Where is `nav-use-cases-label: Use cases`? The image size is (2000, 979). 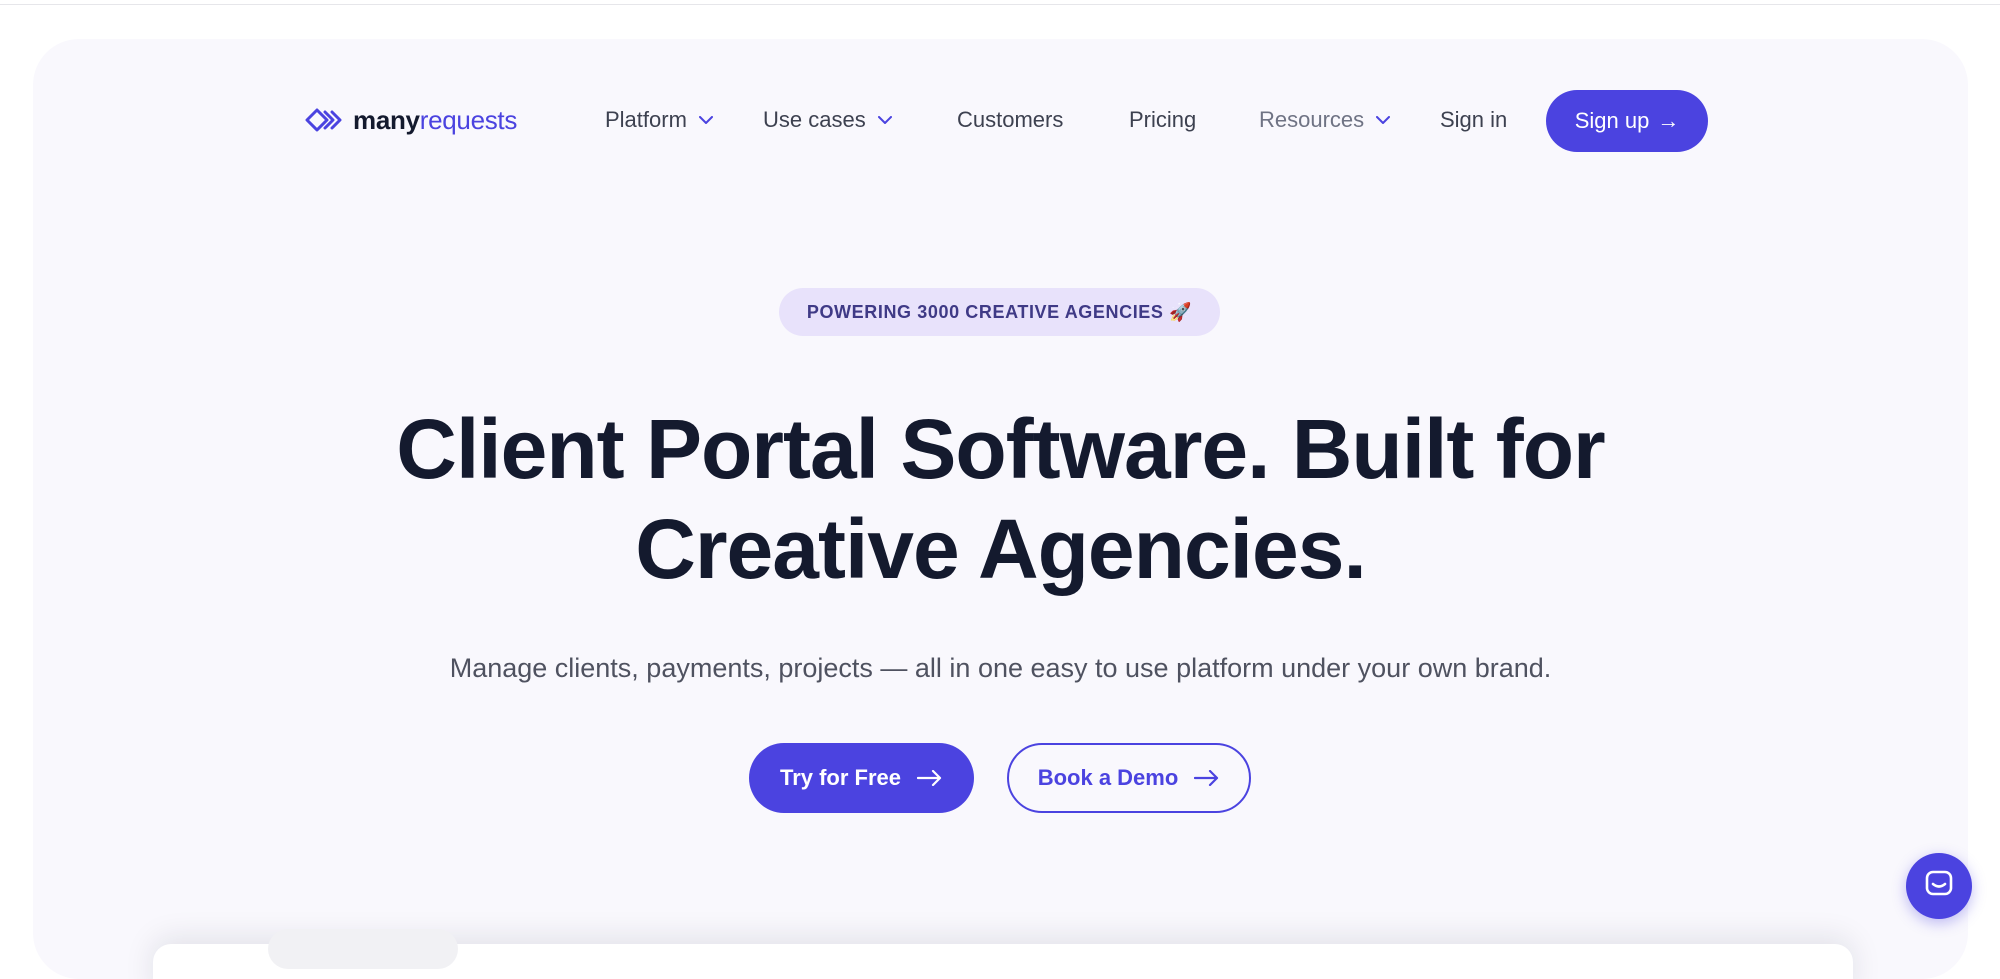 nav-use-cases-label: Use cases is located at coordinates (814, 119).